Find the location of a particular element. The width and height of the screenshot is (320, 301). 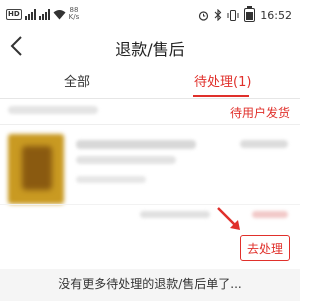

nav-bar: 退款/售后 is located at coordinates (150, 46).